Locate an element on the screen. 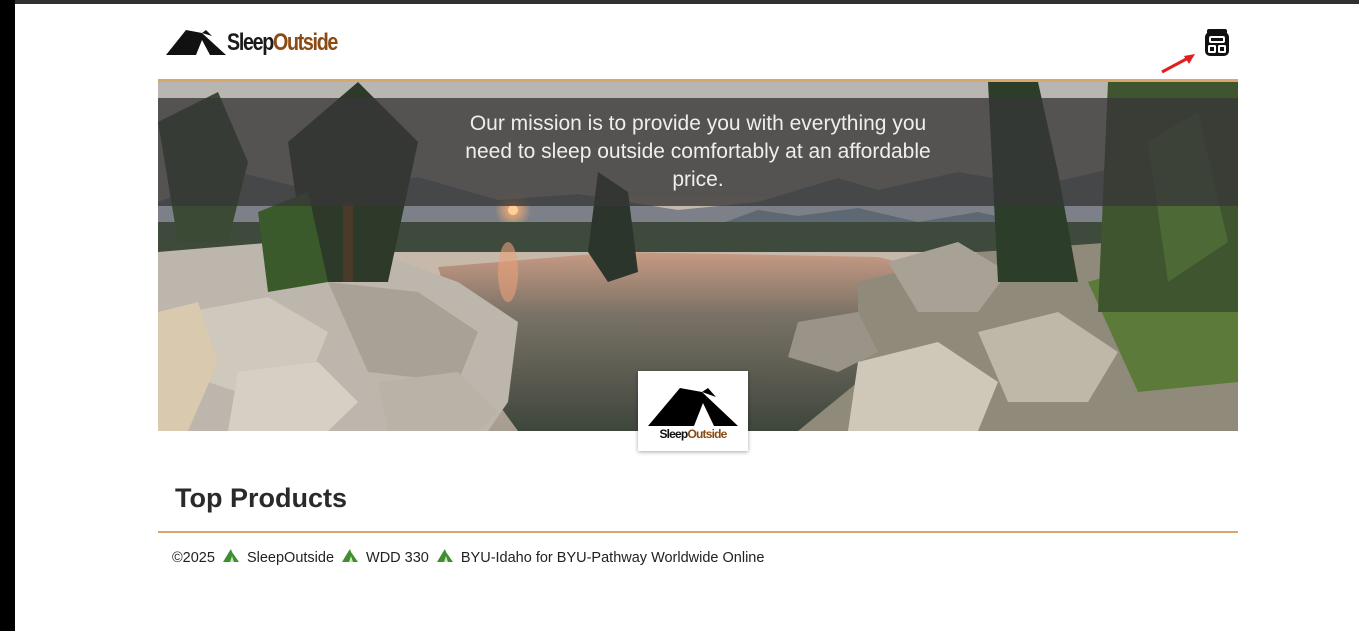  footer-copyright: ©2025 is located at coordinates (193, 558).